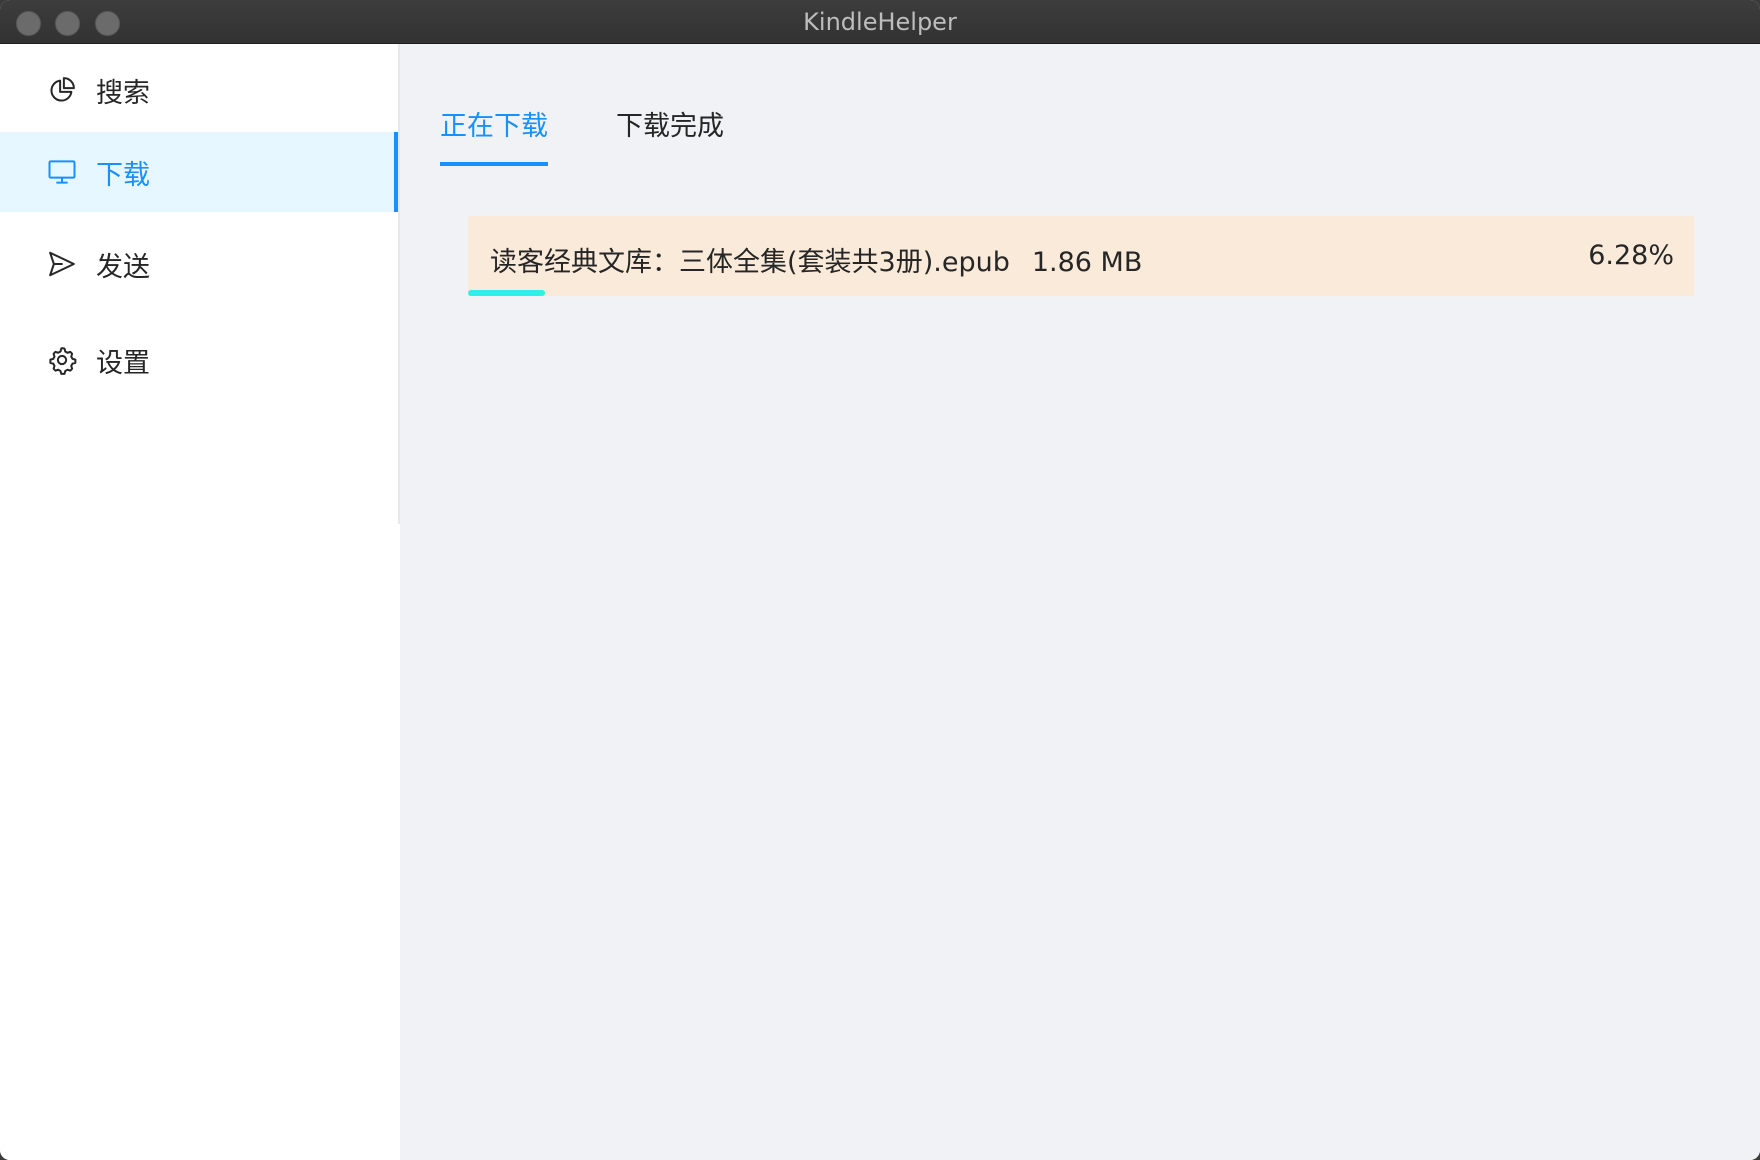 The image size is (1760, 1160). I want to click on download-item: 读客经典文库：三体全集(套装共3册).epub 1.86 MB 6.28%, so click(1081, 256).